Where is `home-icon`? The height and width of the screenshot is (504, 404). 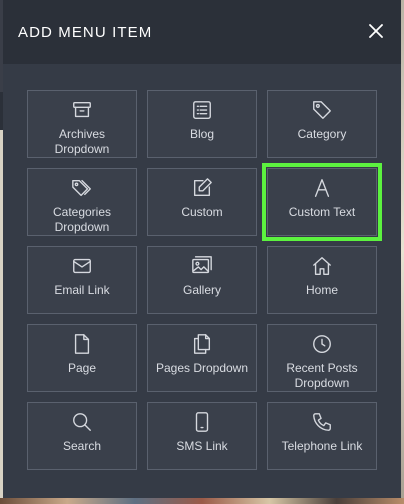
home-icon is located at coordinates (322, 266).